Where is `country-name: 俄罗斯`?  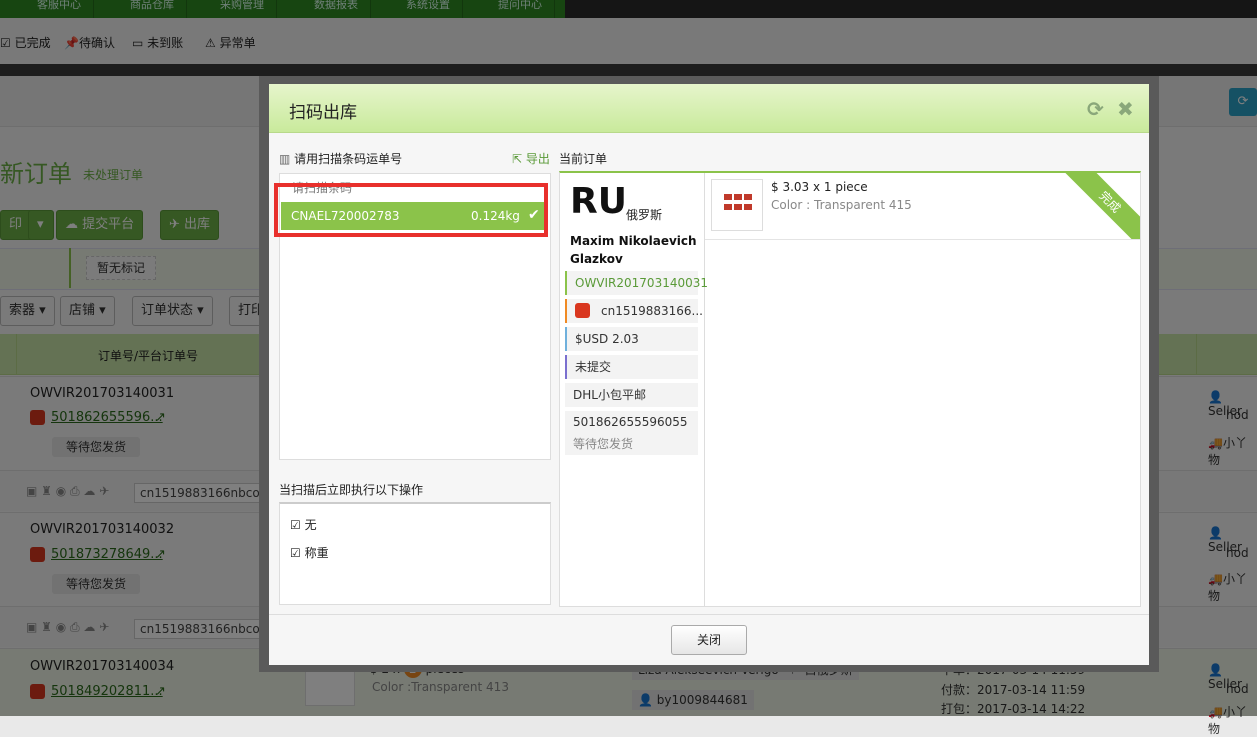 country-name: 俄罗斯 is located at coordinates (644, 215).